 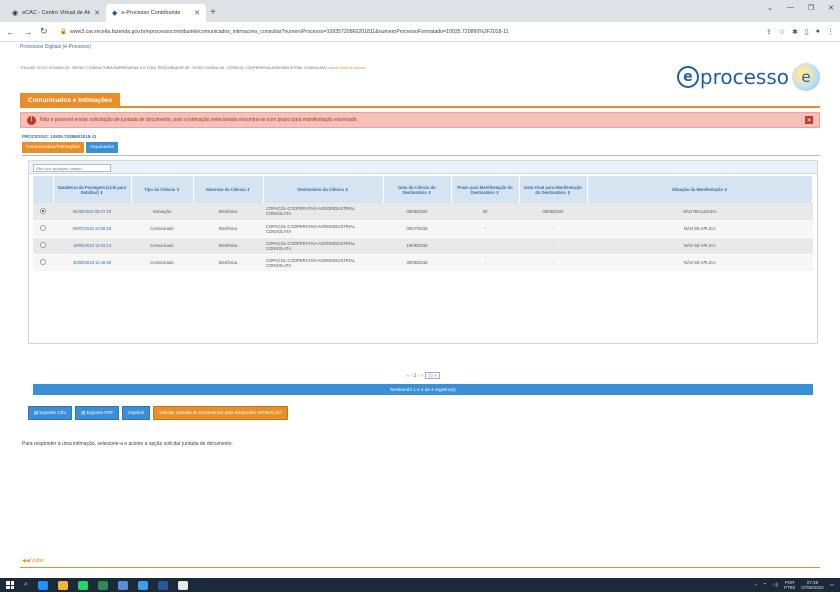 I want to click on posted-link: 09/07/2018 10:56:53, so click(x=92, y=229).